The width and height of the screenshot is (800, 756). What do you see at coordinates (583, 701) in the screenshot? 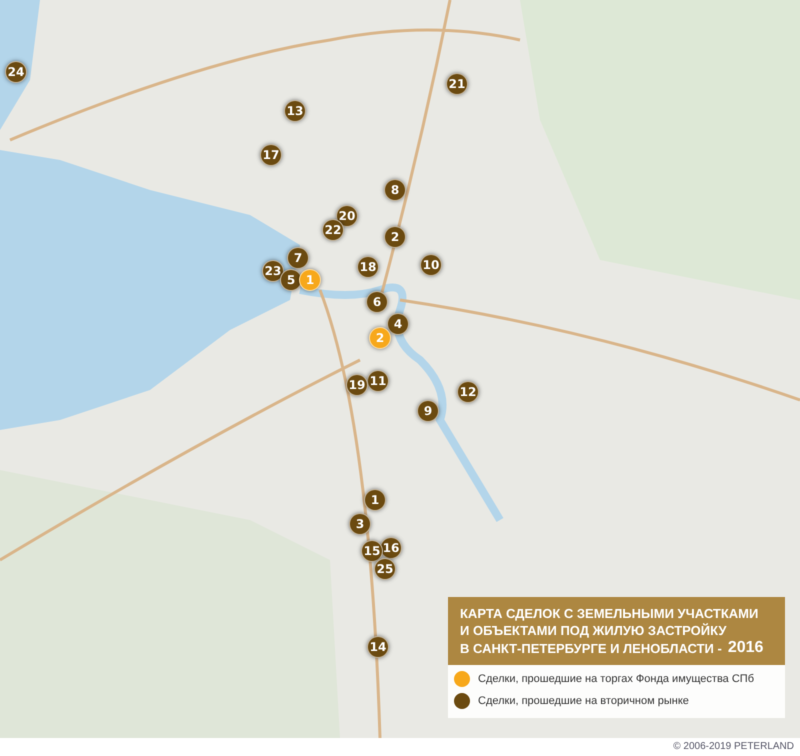
I see `legend-label: Сделки, прошедшие на вторичном рынке` at bounding box center [583, 701].